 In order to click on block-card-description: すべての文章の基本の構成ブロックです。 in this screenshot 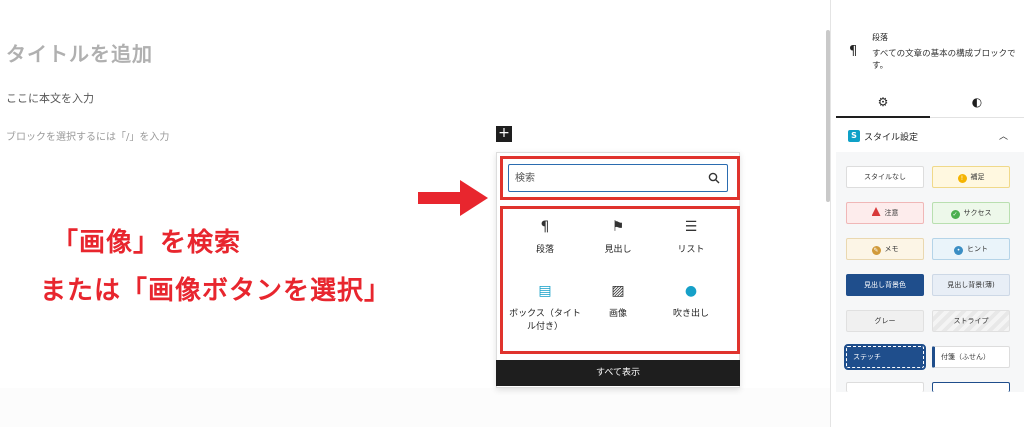, I will do `click(944, 60)`.